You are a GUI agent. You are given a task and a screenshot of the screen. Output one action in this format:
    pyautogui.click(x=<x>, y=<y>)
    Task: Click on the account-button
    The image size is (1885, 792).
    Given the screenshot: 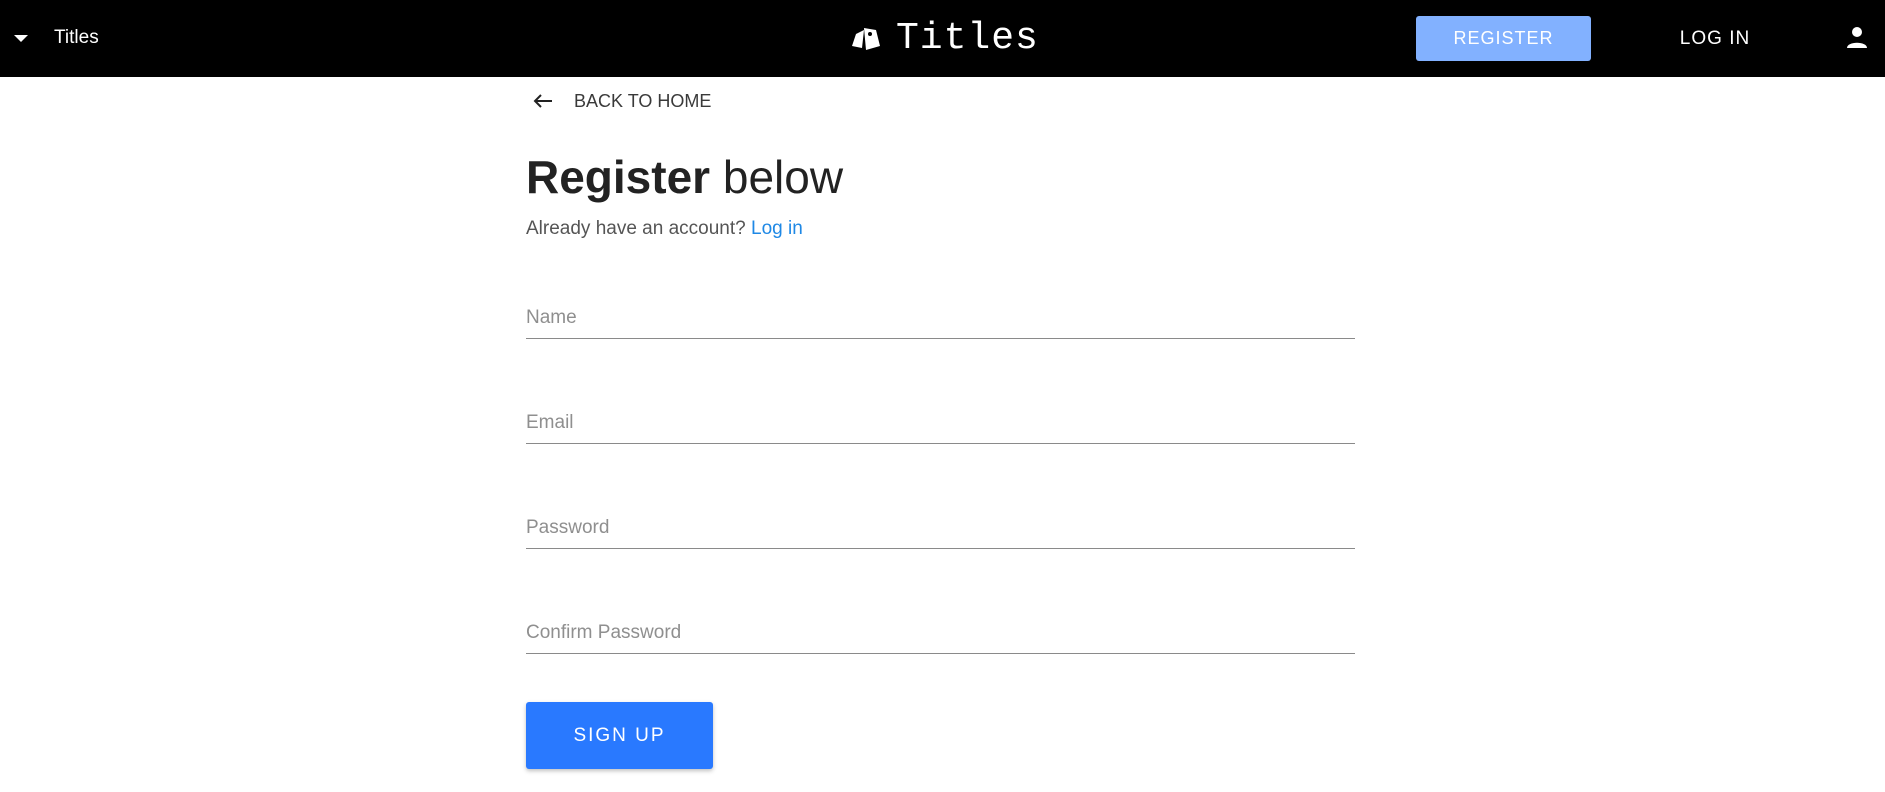 What is the action you would take?
    pyautogui.click(x=1857, y=37)
    